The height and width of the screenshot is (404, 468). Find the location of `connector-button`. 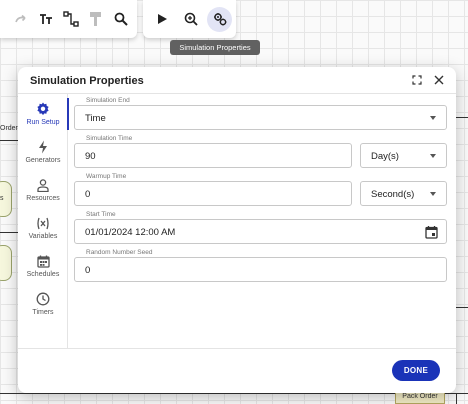

connector-button is located at coordinates (70, 19).